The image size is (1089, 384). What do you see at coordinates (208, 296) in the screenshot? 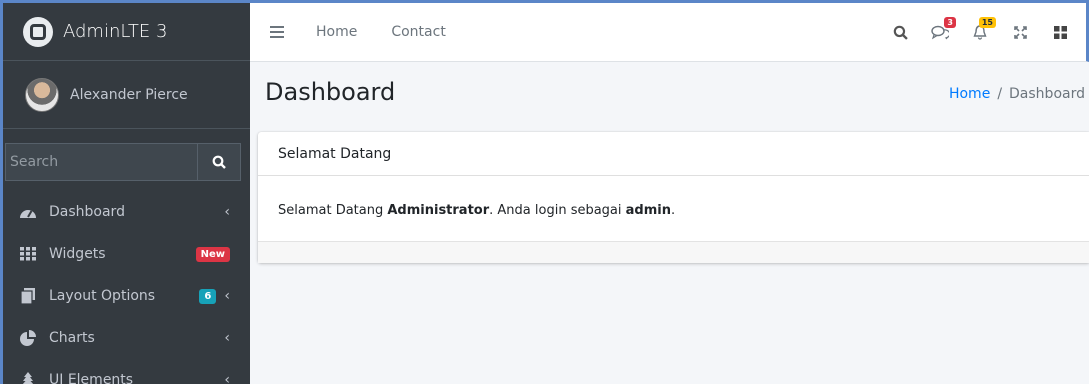
I see `count-badge: 6` at bounding box center [208, 296].